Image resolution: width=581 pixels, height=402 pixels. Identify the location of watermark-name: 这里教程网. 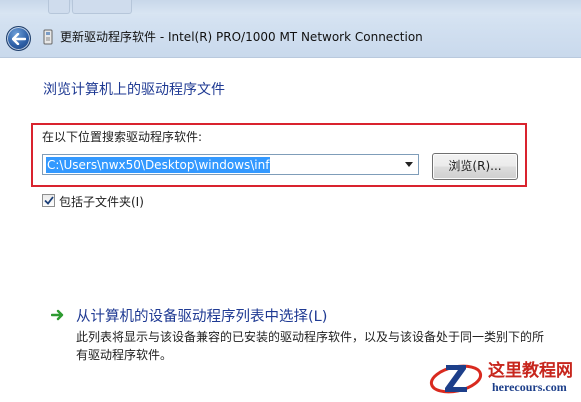
(530, 371).